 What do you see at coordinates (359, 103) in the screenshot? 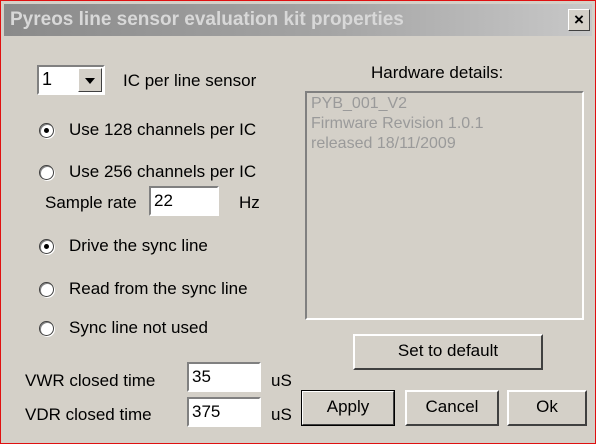
I see `hardware-model: PYB_001_V2` at bounding box center [359, 103].